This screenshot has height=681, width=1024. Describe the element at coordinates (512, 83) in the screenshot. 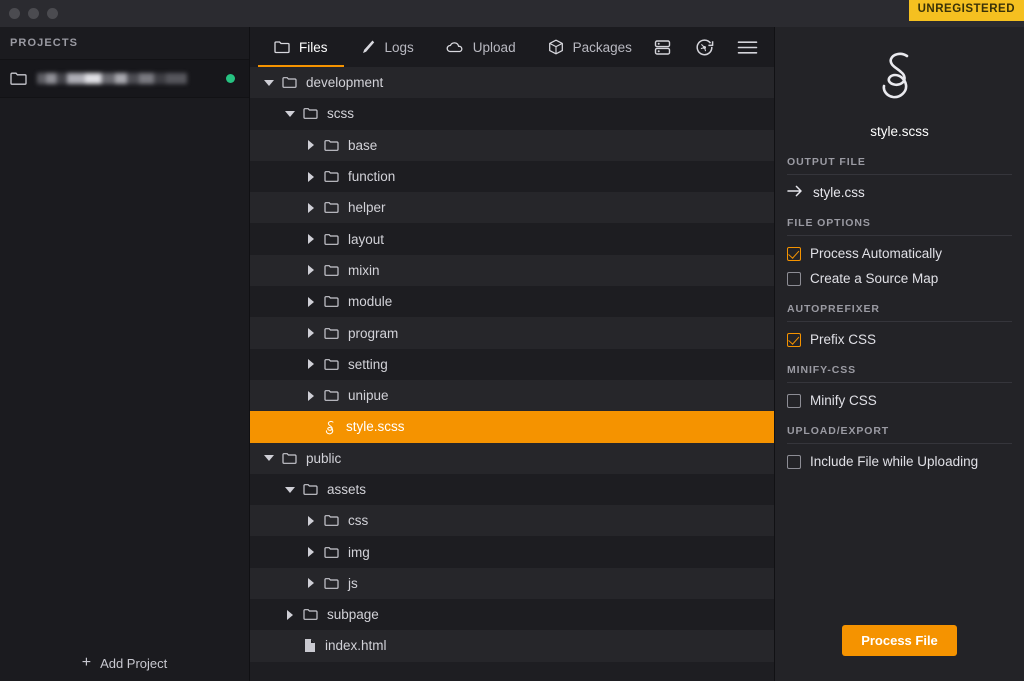

I see `tree-row: development` at that location.